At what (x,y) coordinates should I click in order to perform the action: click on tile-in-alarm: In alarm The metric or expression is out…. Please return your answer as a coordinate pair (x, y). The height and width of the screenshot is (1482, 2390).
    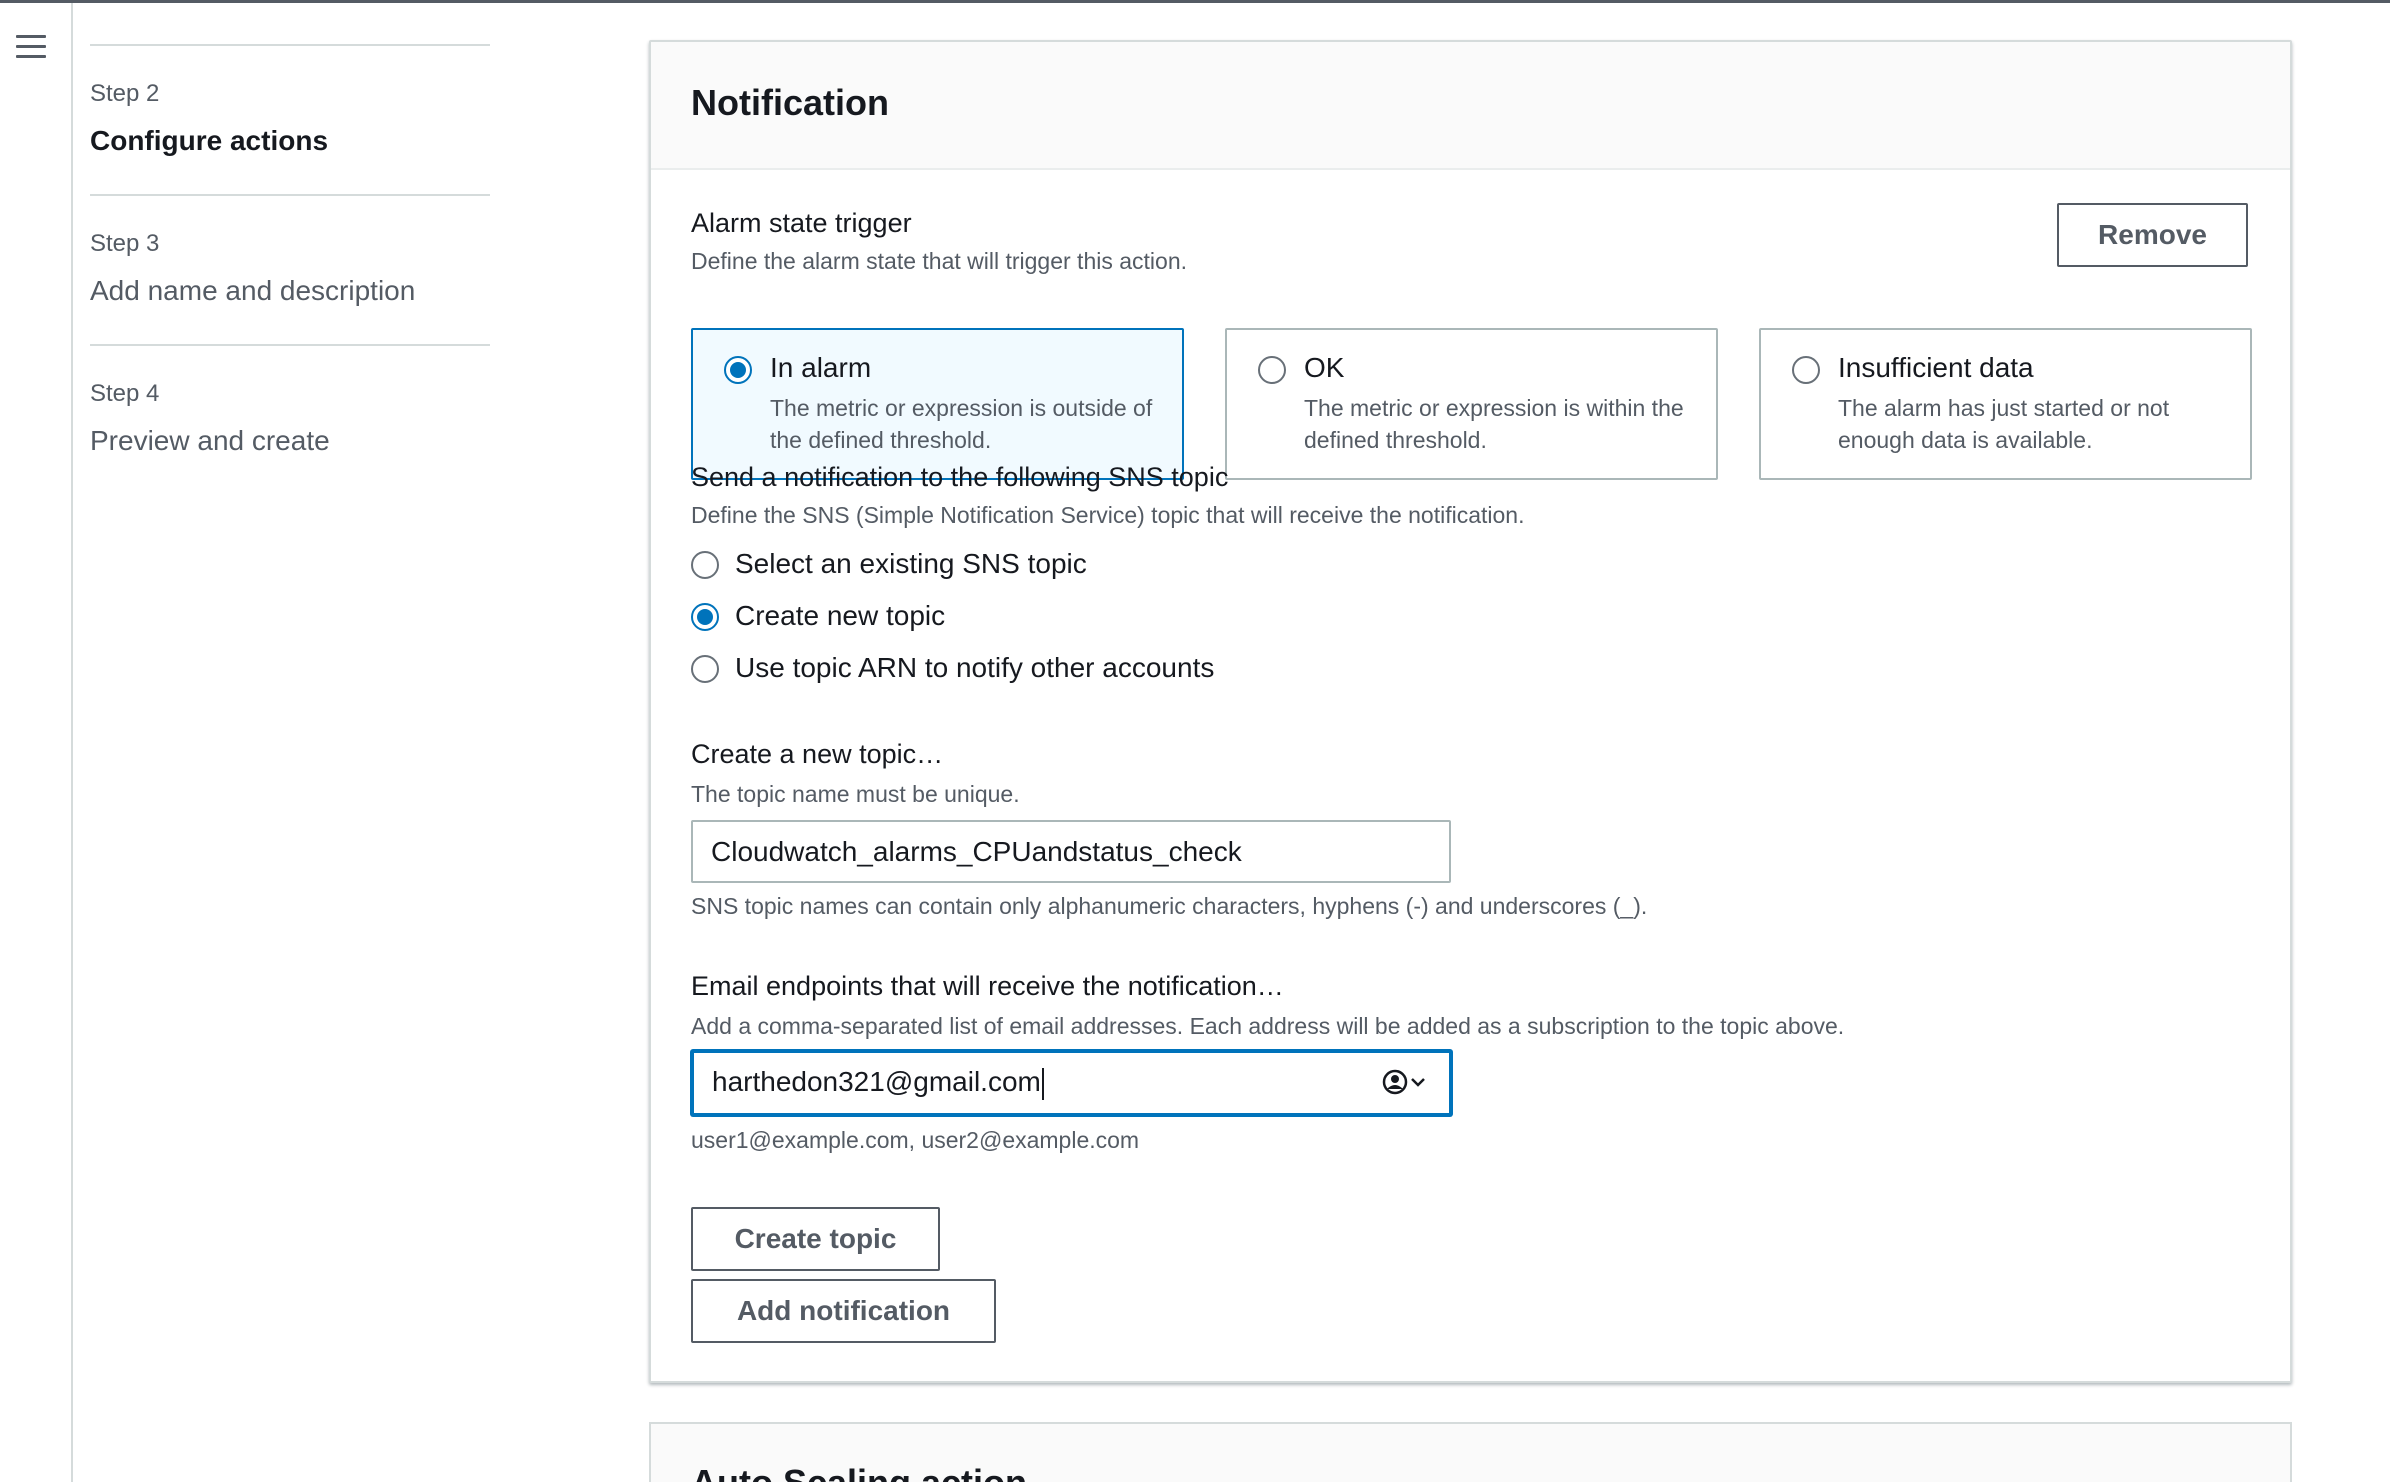
    Looking at the image, I should click on (937, 404).